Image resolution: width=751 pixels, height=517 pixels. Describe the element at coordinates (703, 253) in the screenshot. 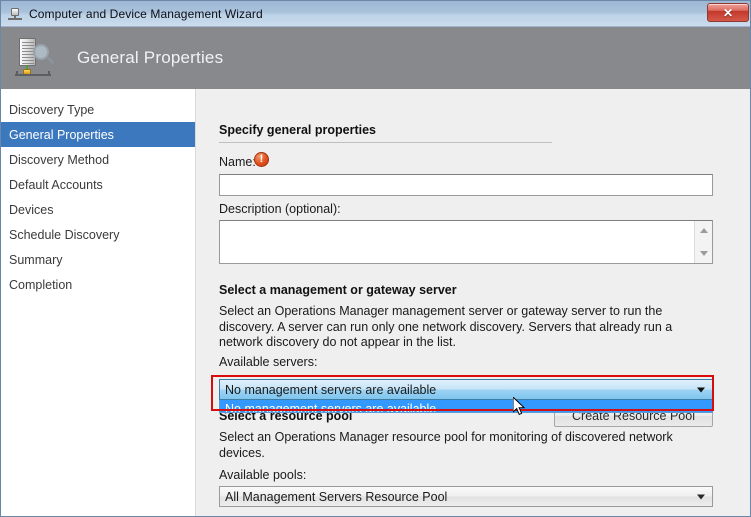

I see `scroll-down-arrow-icon` at that location.